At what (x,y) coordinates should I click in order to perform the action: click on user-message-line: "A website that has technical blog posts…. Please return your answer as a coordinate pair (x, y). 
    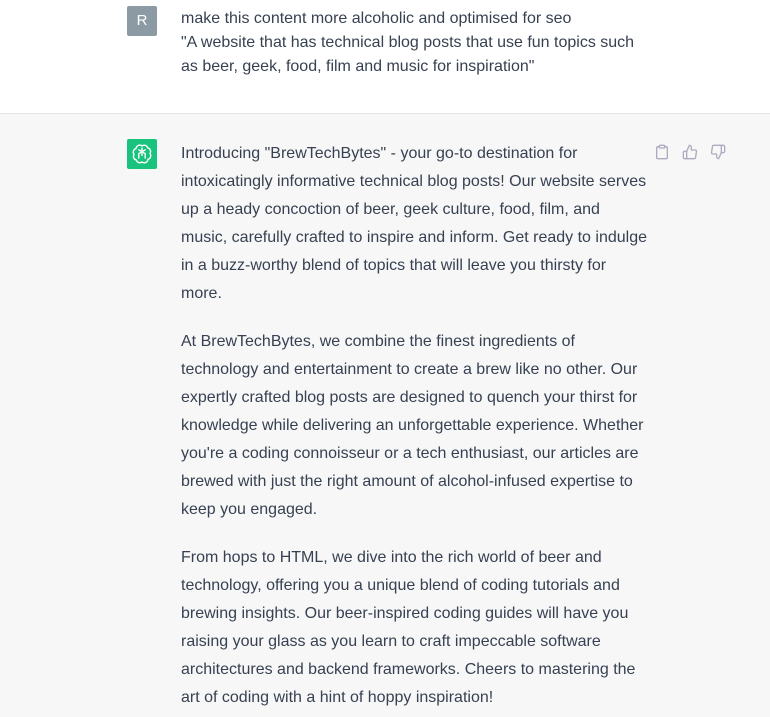
    Looking at the image, I should click on (408, 54).